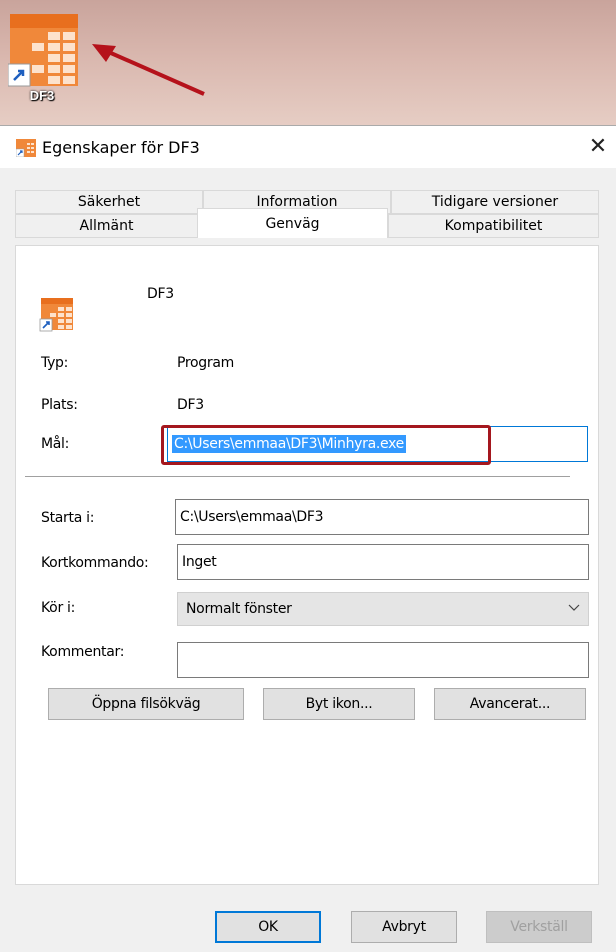 Image resolution: width=616 pixels, height=952 pixels. I want to click on typ-label: Typ:, so click(55, 363).